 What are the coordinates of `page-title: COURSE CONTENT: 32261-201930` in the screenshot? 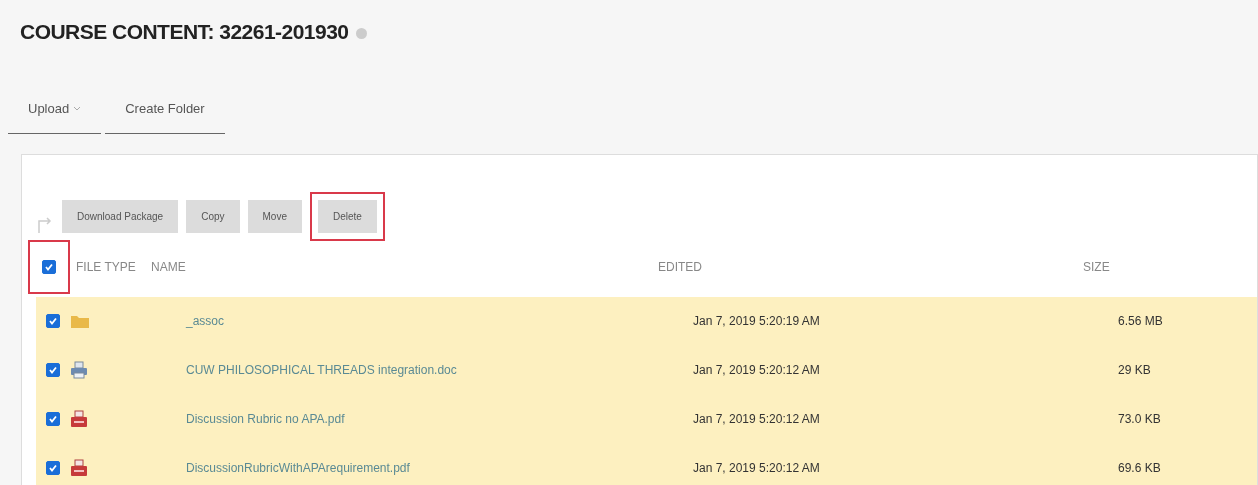 It's located at (184, 32).